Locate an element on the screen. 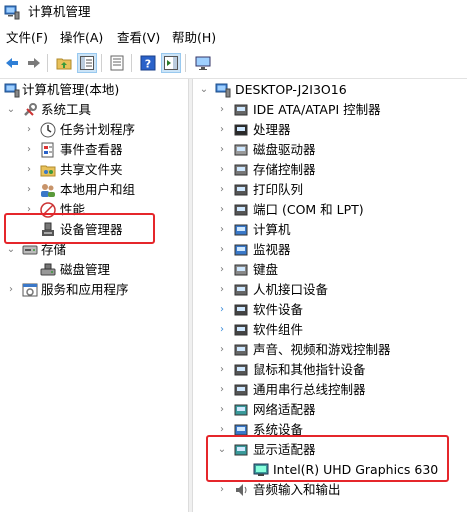 This screenshot has width=467, height=512. title-bar: 计算机管理 is located at coordinates (233, 12).